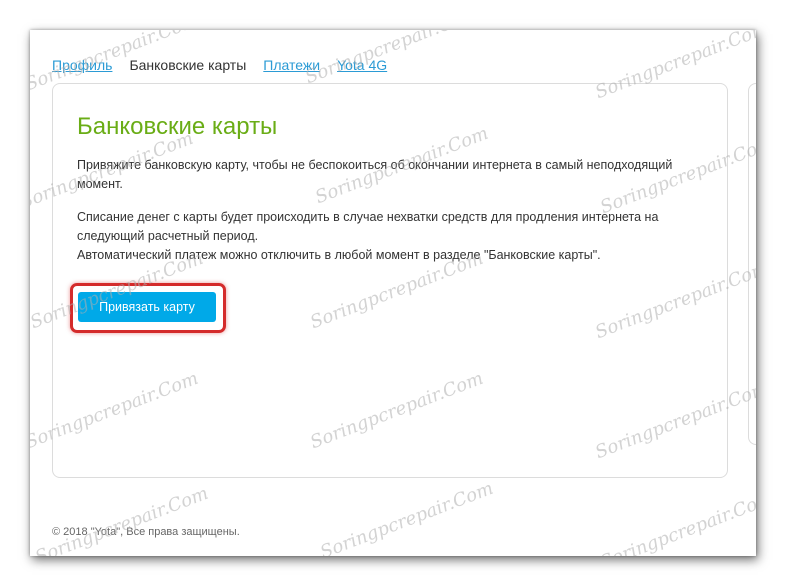 The image size is (789, 588). What do you see at coordinates (147, 307) in the screenshot?
I see `bind-card-button: Привязать карту` at bounding box center [147, 307].